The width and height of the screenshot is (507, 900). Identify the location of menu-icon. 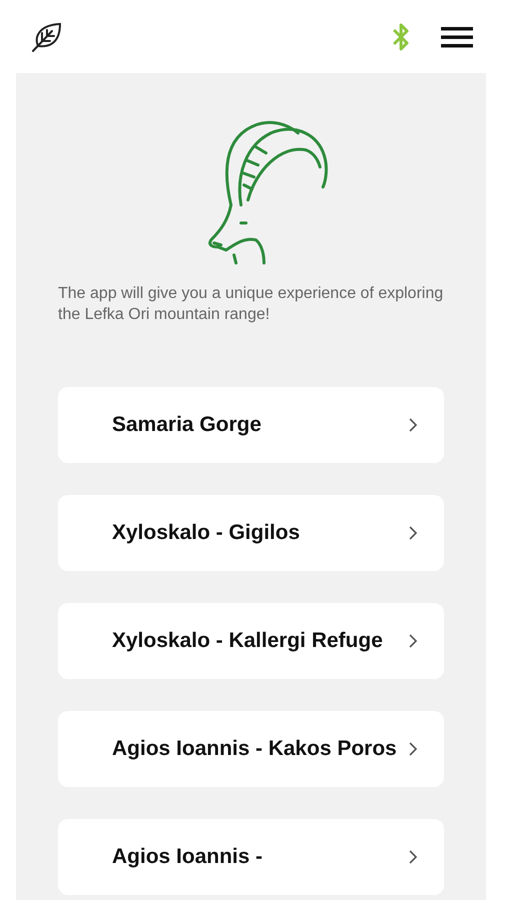
(457, 36).